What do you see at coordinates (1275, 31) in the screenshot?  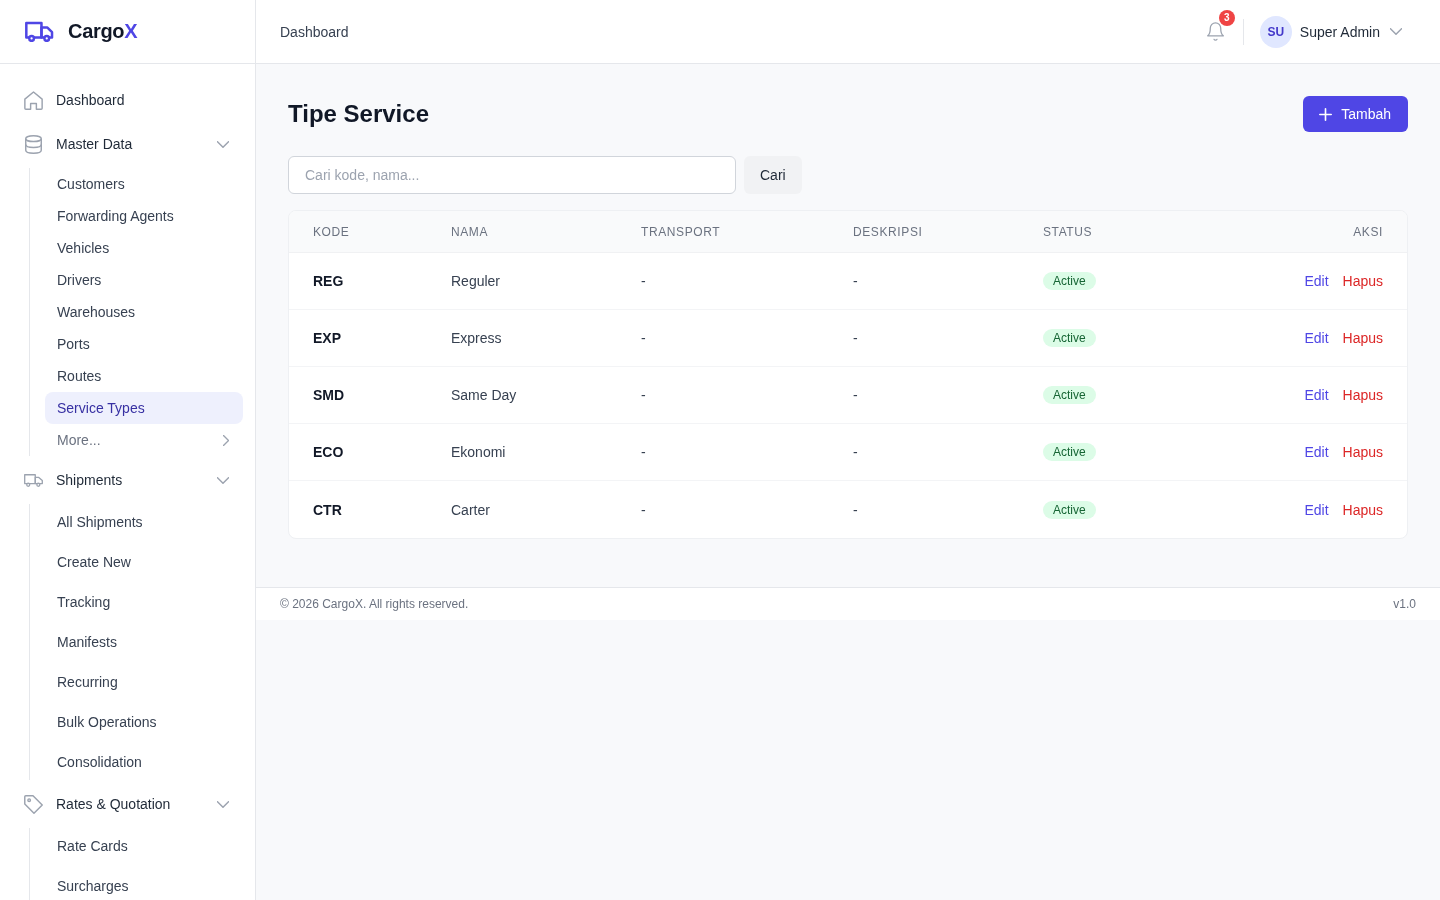 I see `user-avatar: SU` at bounding box center [1275, 31].